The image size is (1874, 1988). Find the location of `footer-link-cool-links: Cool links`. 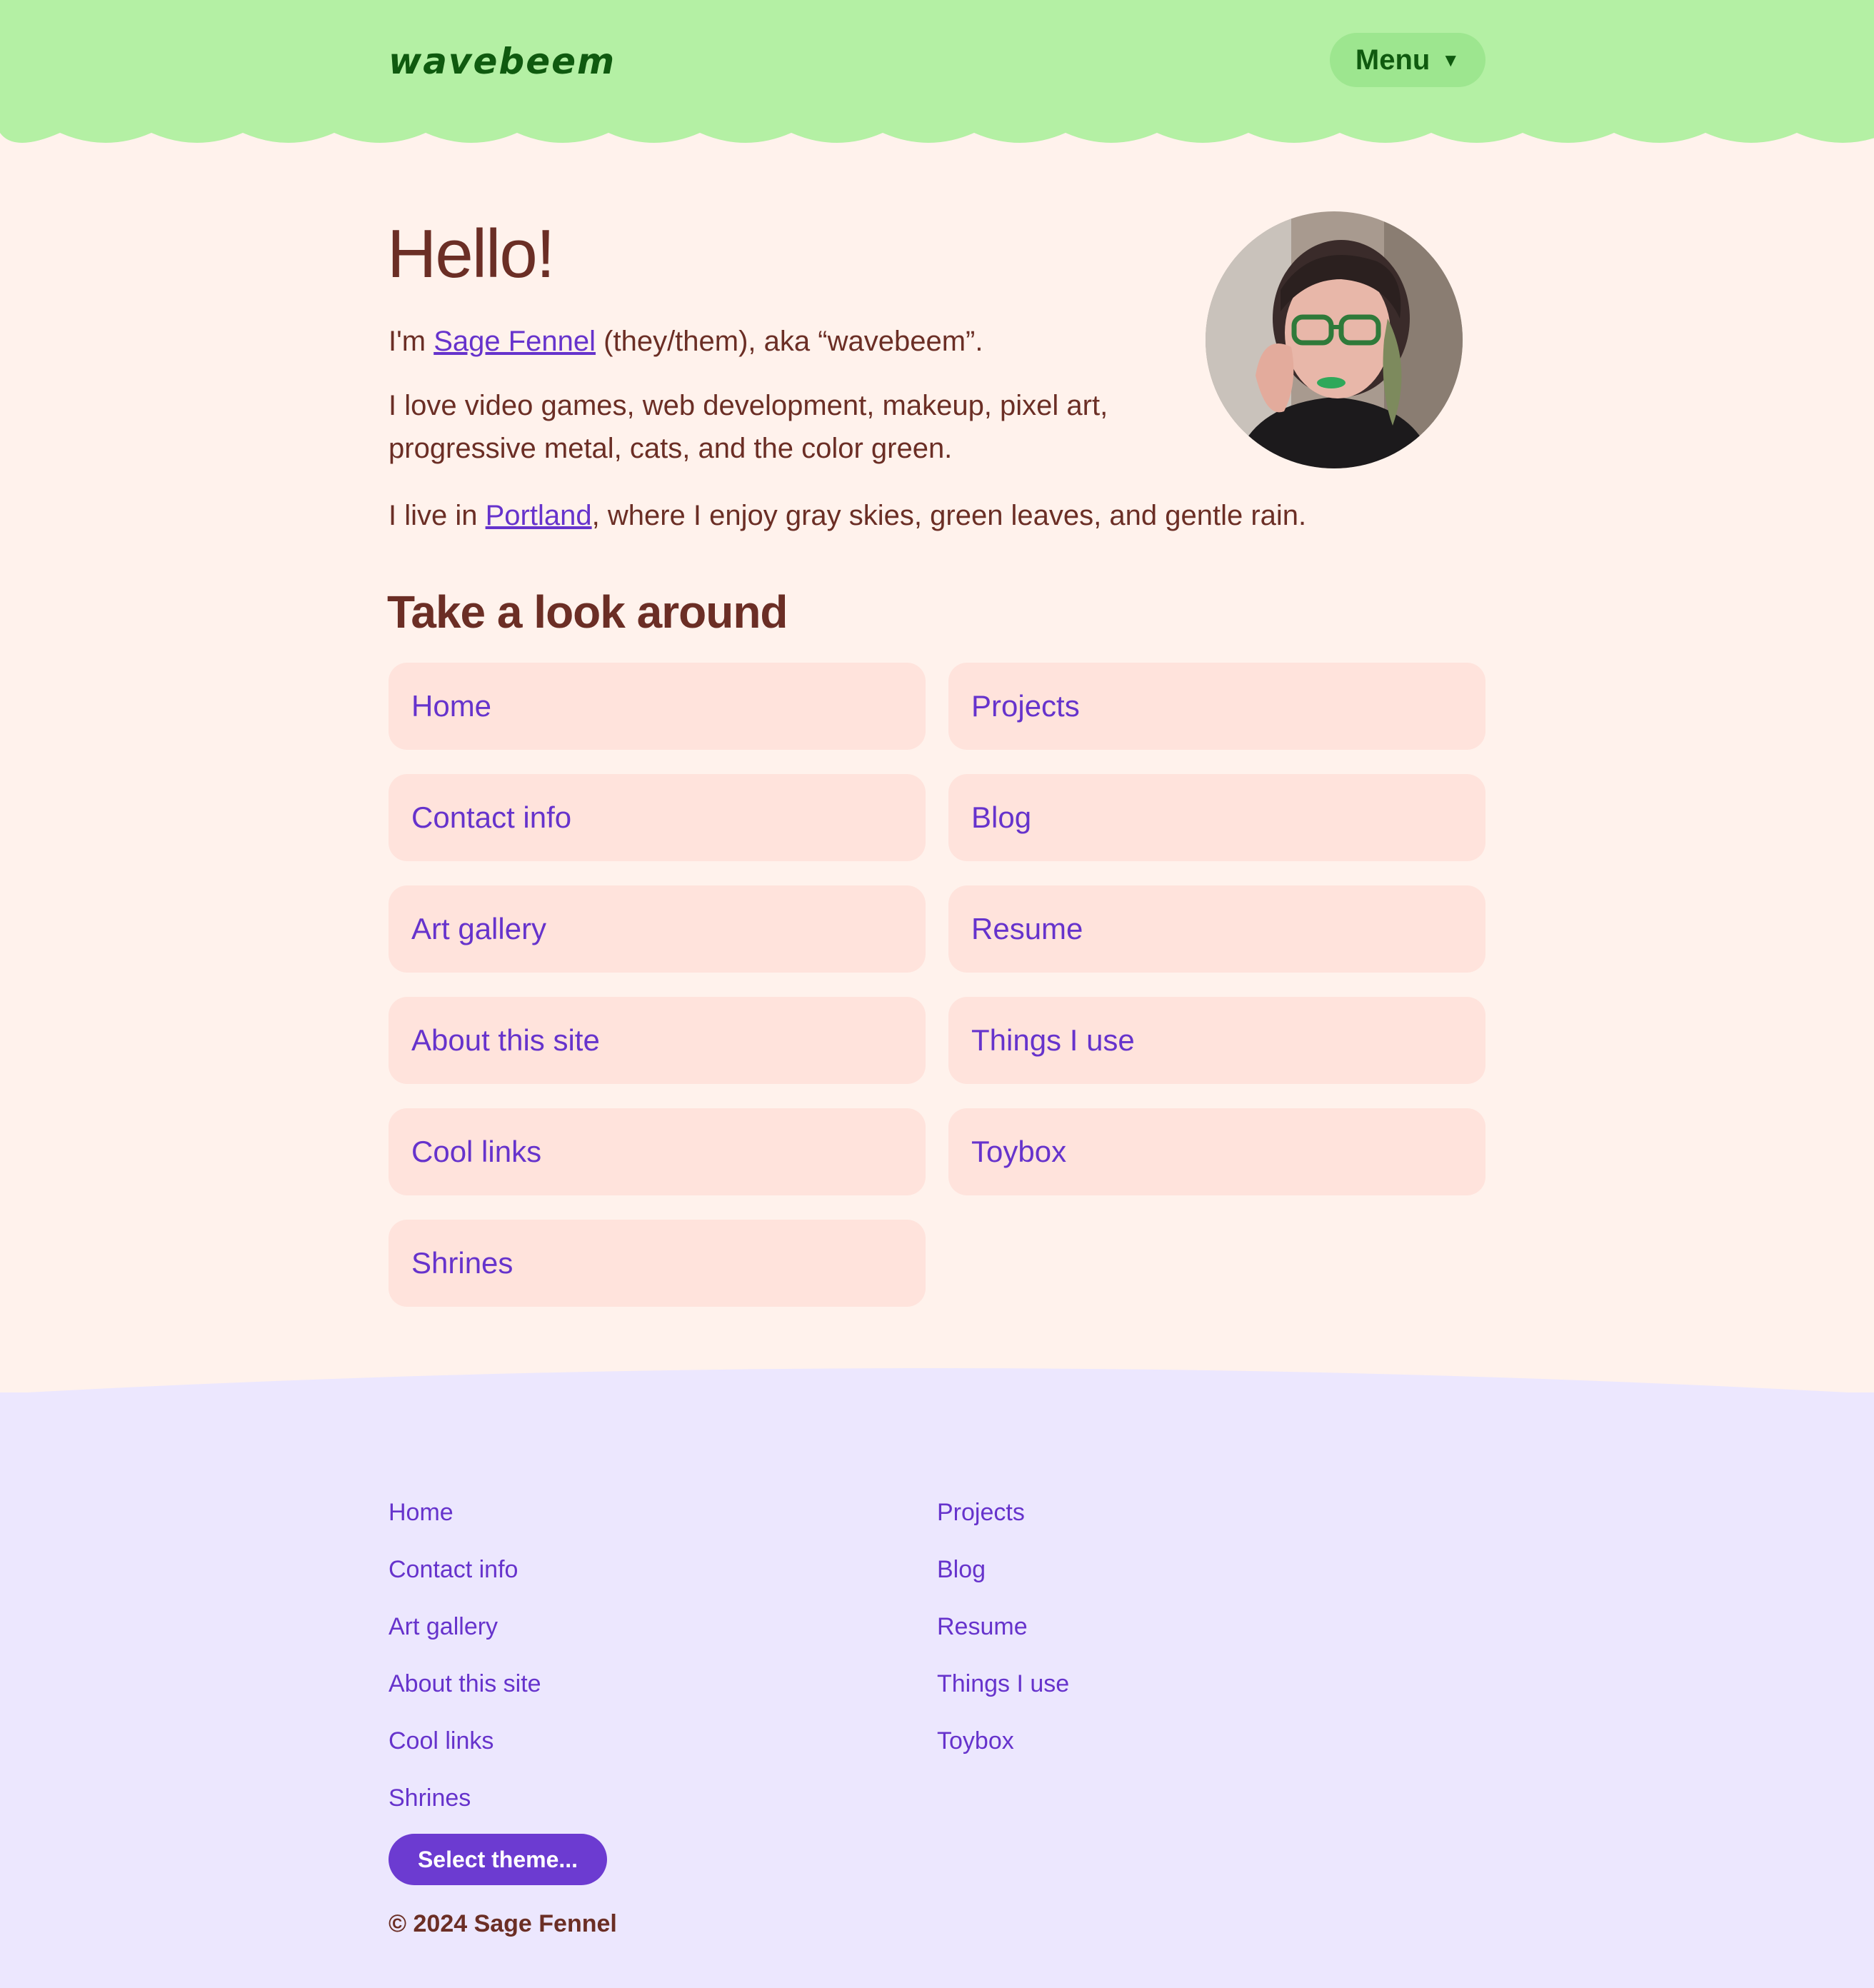

footer-link-cool-links: Cool links is located at coordinates (465, 1736).